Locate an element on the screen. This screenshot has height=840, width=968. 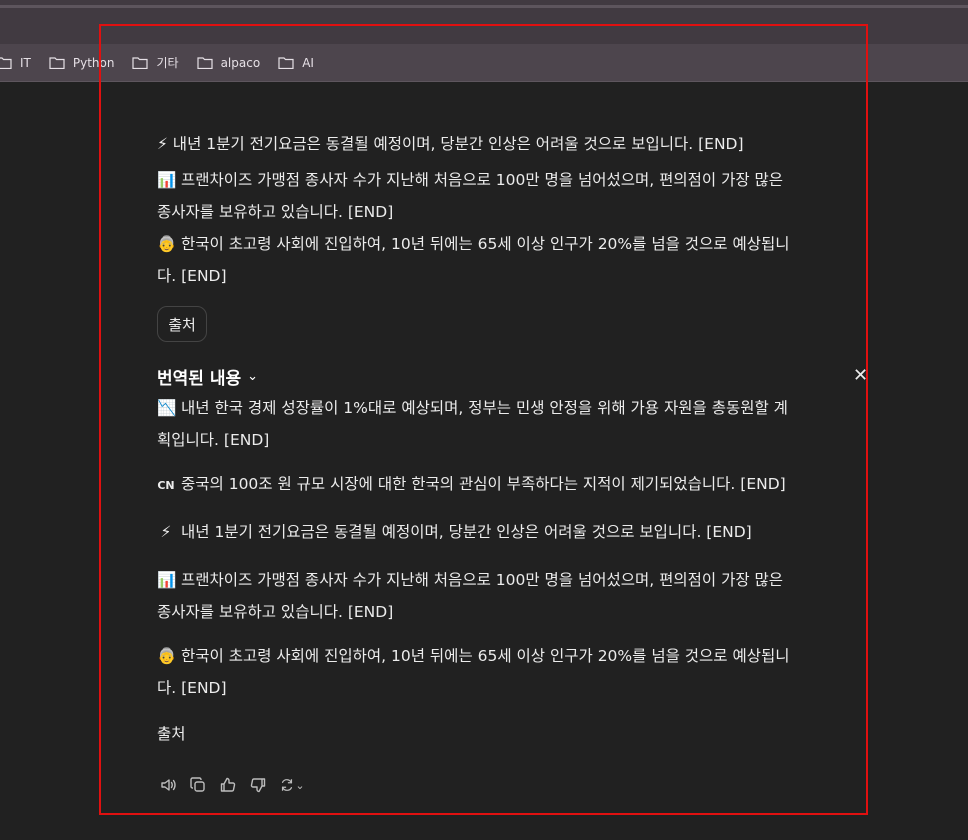
translated-heading: 번역된 내용 ⌄ is located at coordinates (207, 376).